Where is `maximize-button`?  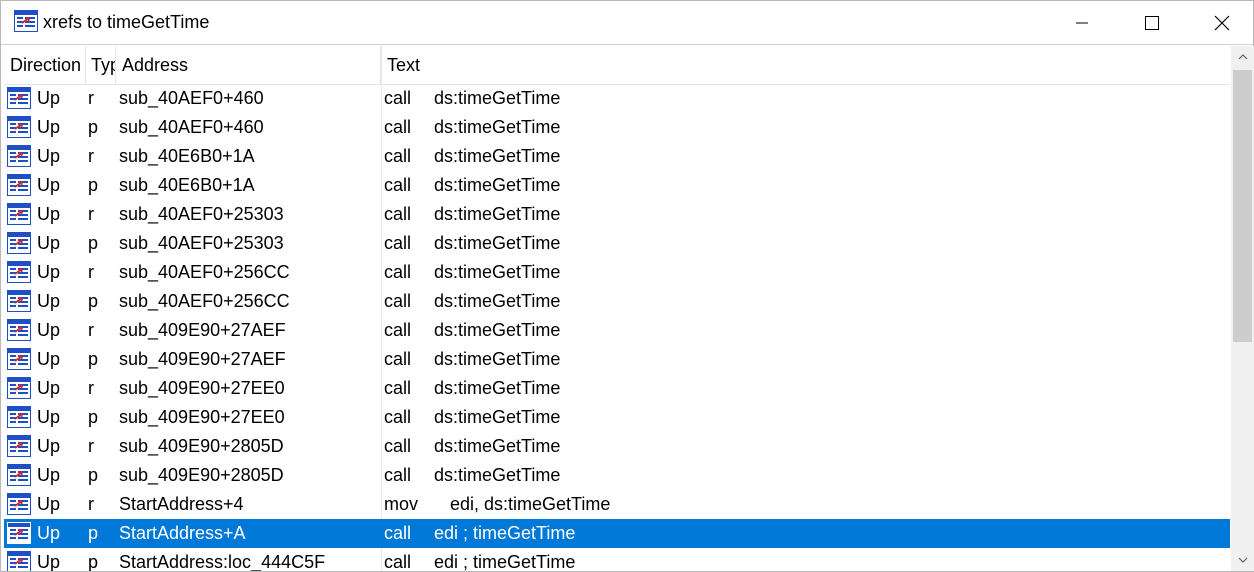
maximize-button is located at coordinates (1152, 22).